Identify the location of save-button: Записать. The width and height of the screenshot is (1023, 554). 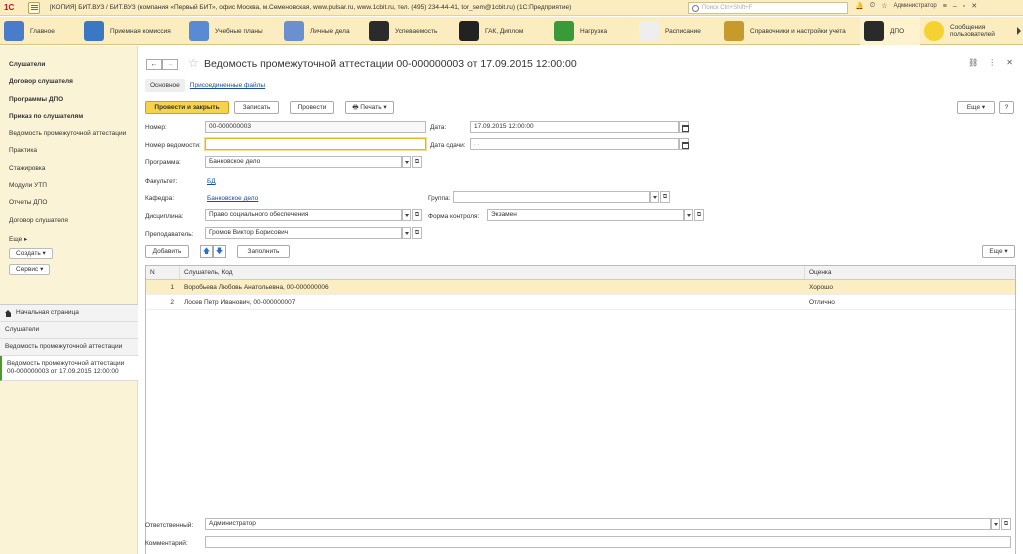
(256, 107).